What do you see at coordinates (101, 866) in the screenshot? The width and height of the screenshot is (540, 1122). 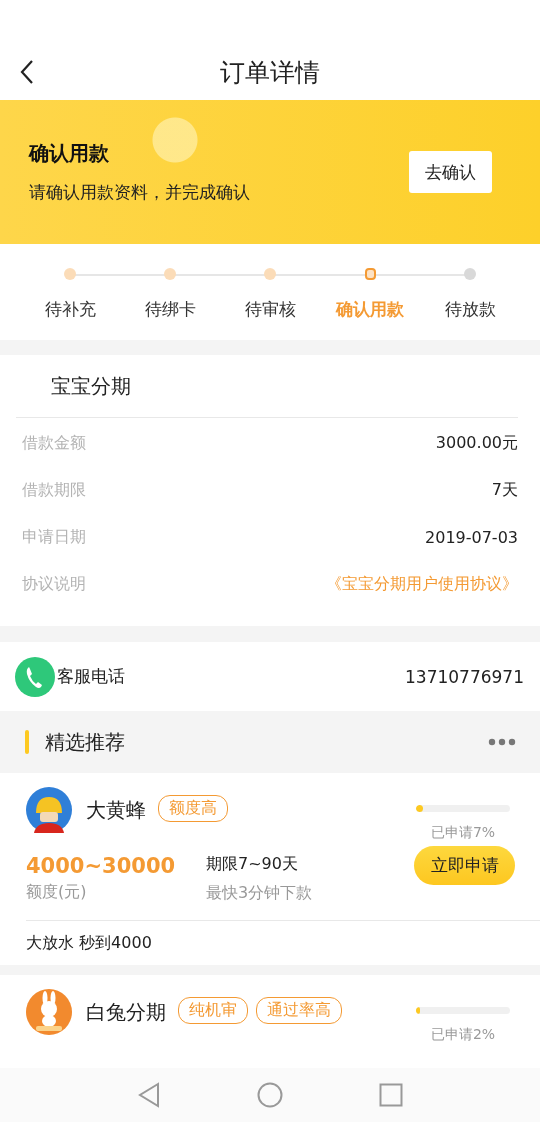 I see `amount-range: 4000~30000` at bounding box center [101, 866].